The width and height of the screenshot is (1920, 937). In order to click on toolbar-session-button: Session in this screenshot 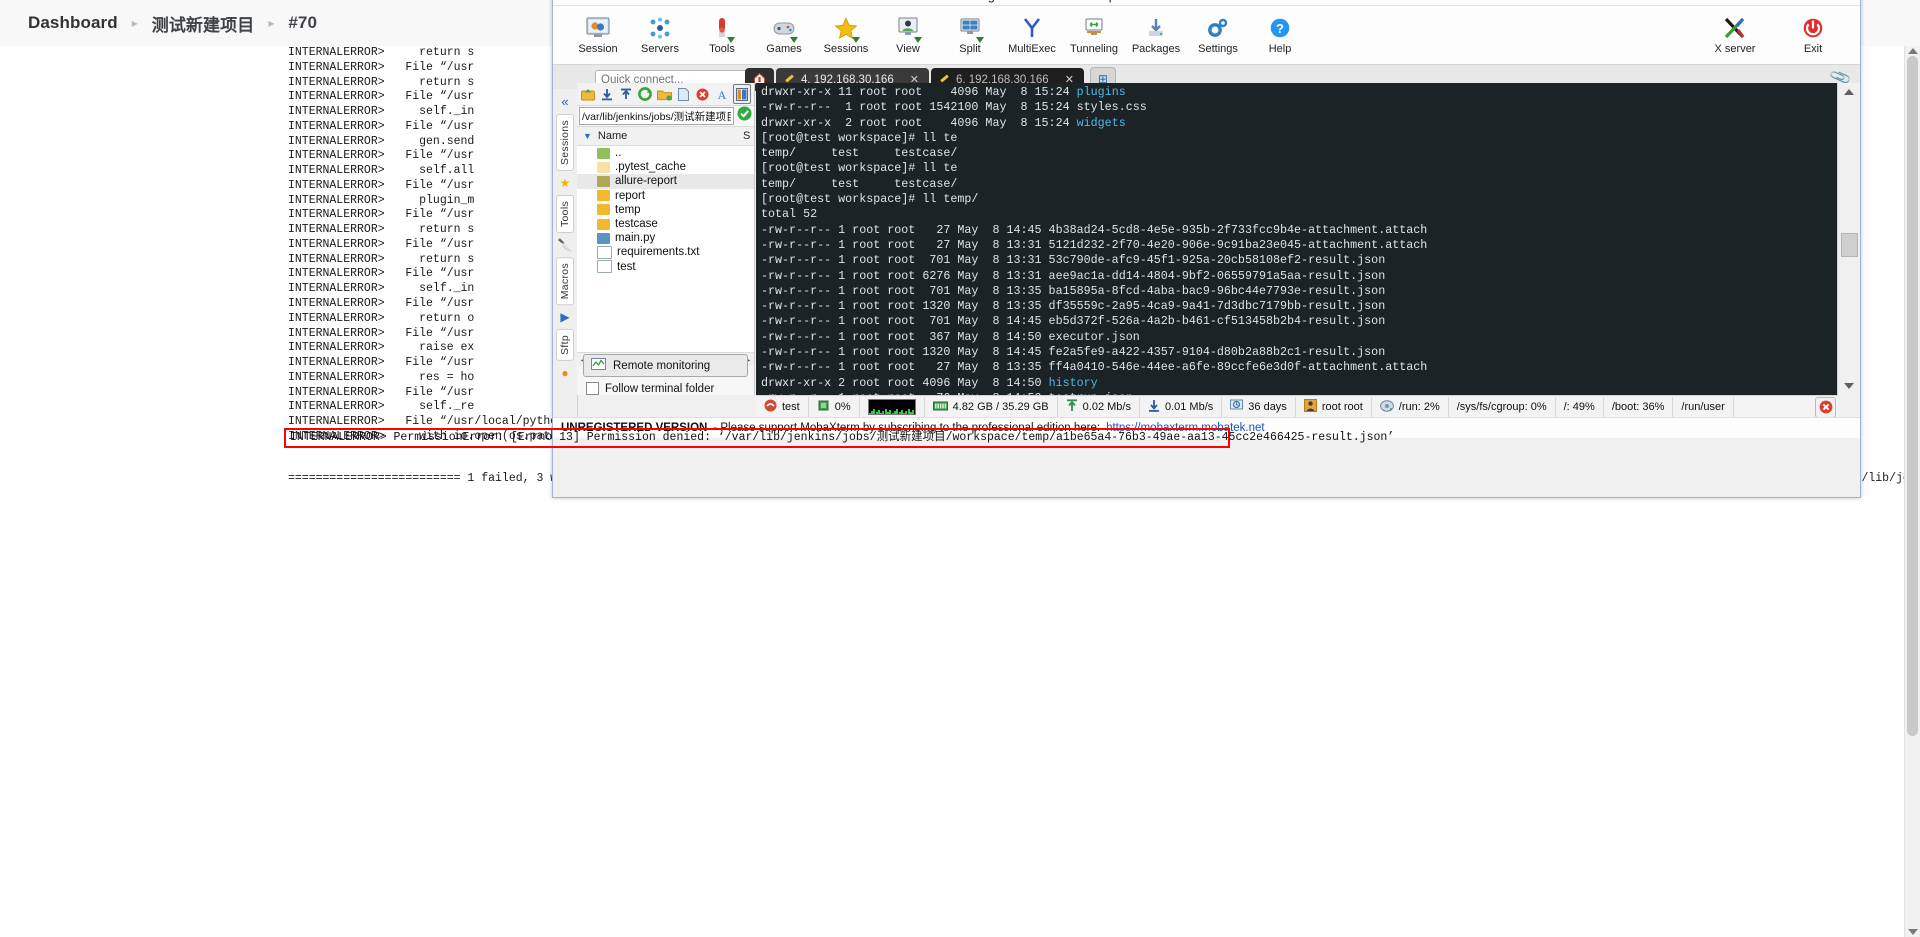, I will do `click(598, 35)`.